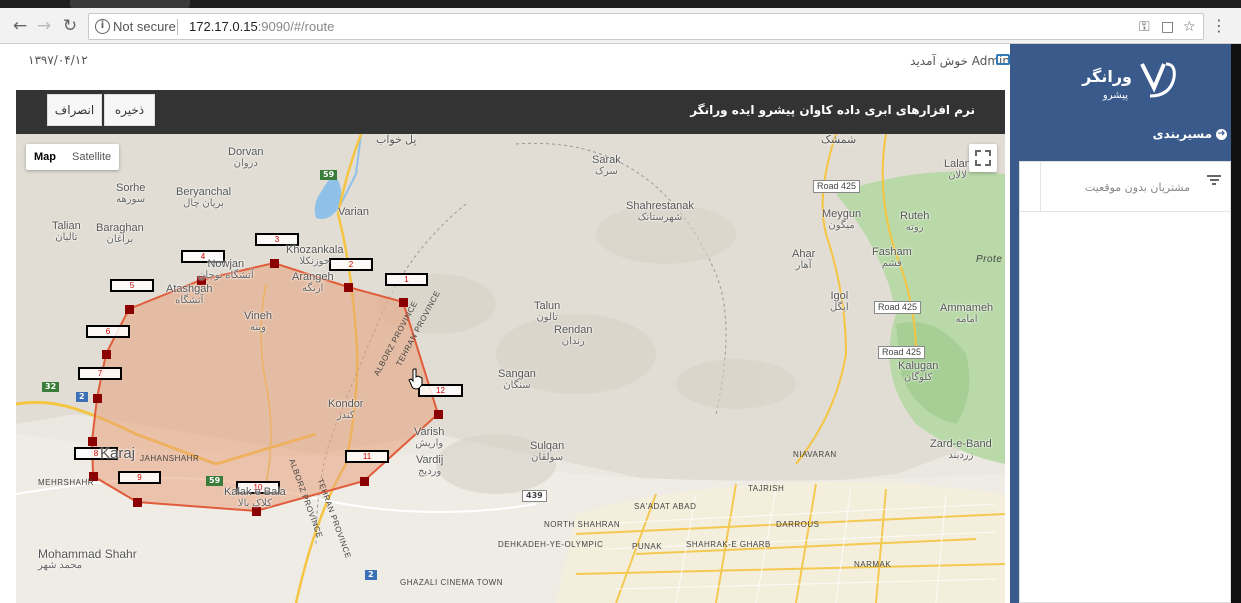 The image size is (1241, 603). Describe the element at coordinates (966, 319) in the screenshot. I see `place-fa: امامه` at that location.